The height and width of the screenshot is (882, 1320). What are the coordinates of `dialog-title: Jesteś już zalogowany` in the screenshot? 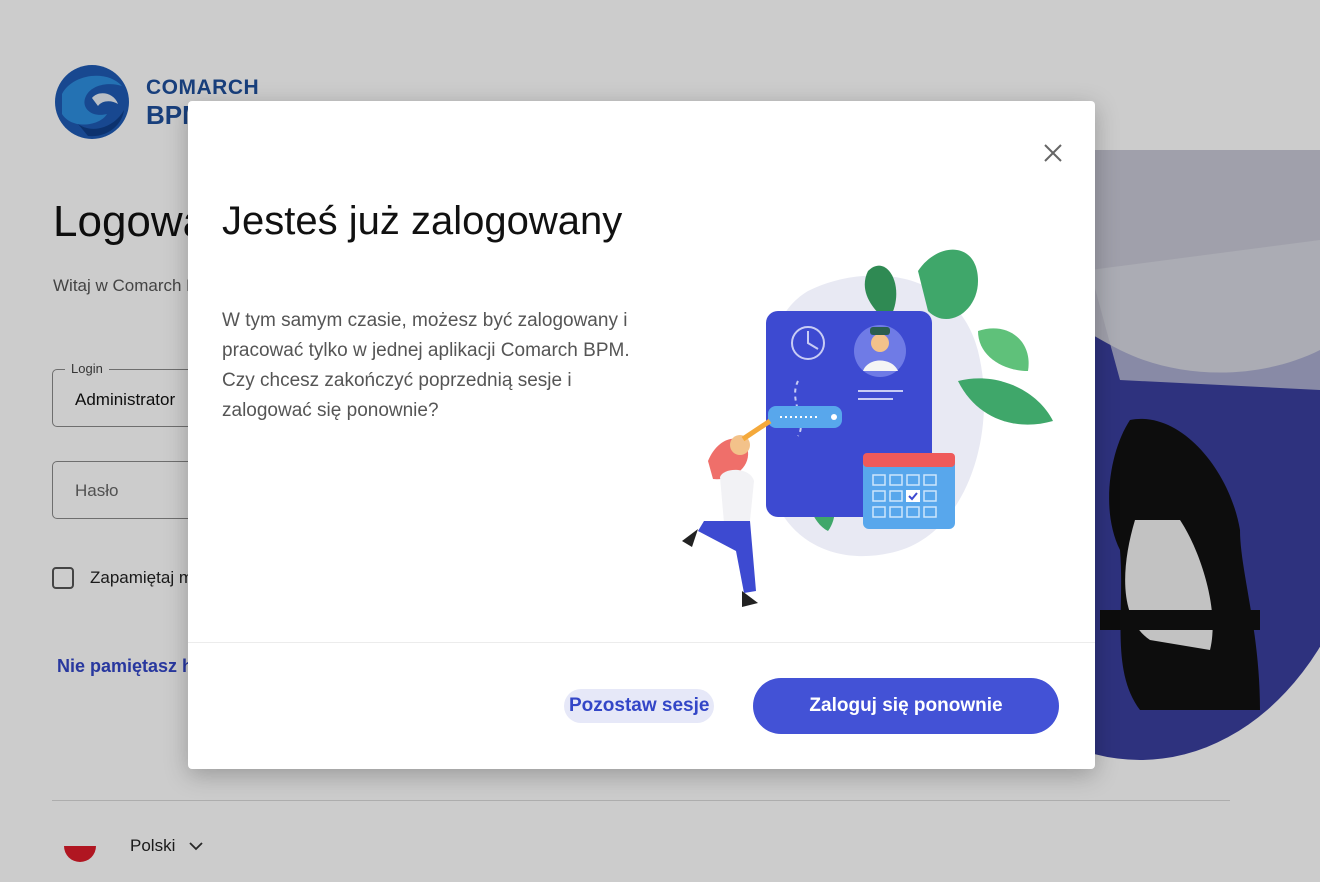 It's located at (422, 221).